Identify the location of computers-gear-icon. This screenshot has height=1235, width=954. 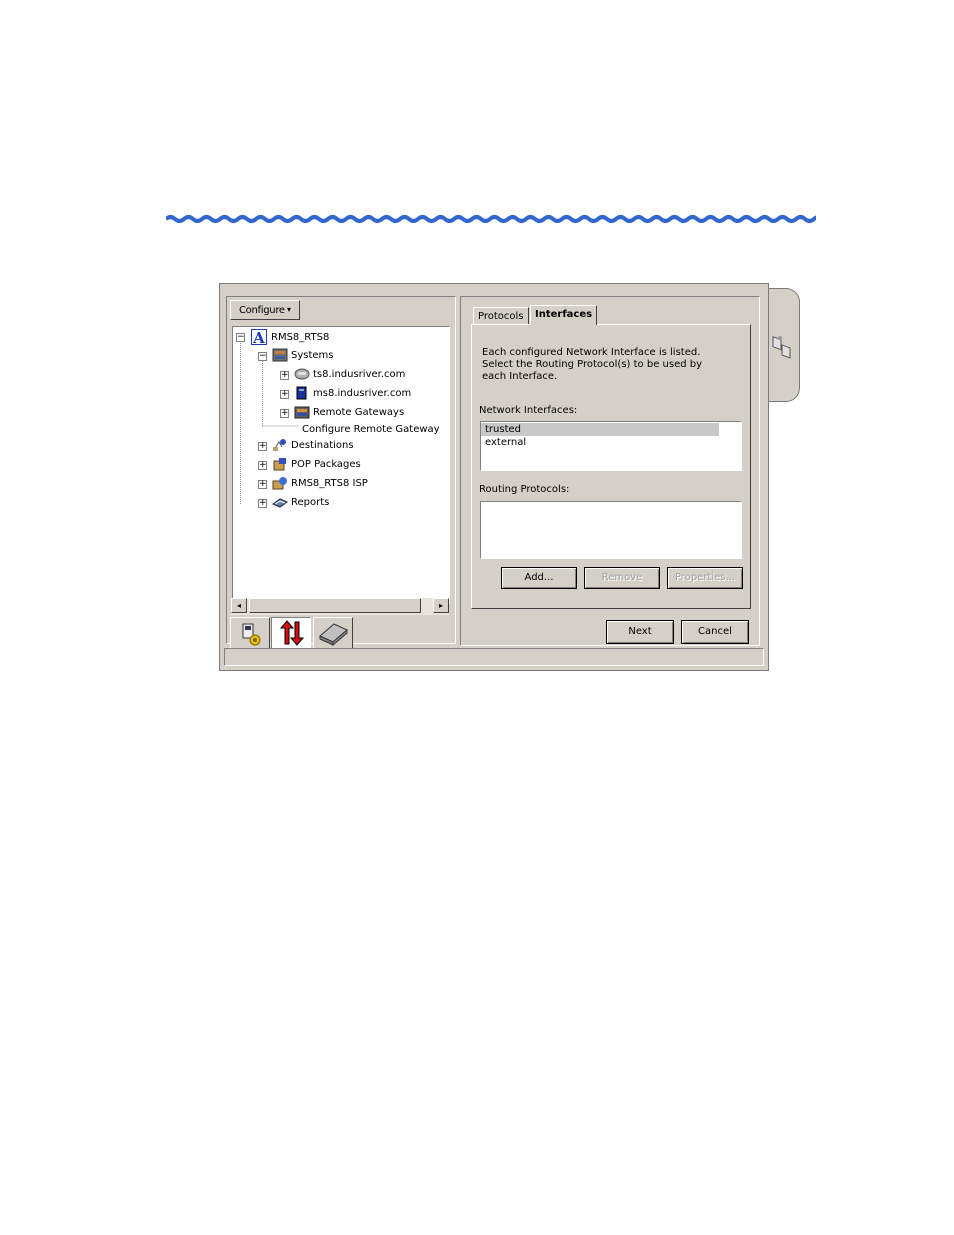
(251, 634).